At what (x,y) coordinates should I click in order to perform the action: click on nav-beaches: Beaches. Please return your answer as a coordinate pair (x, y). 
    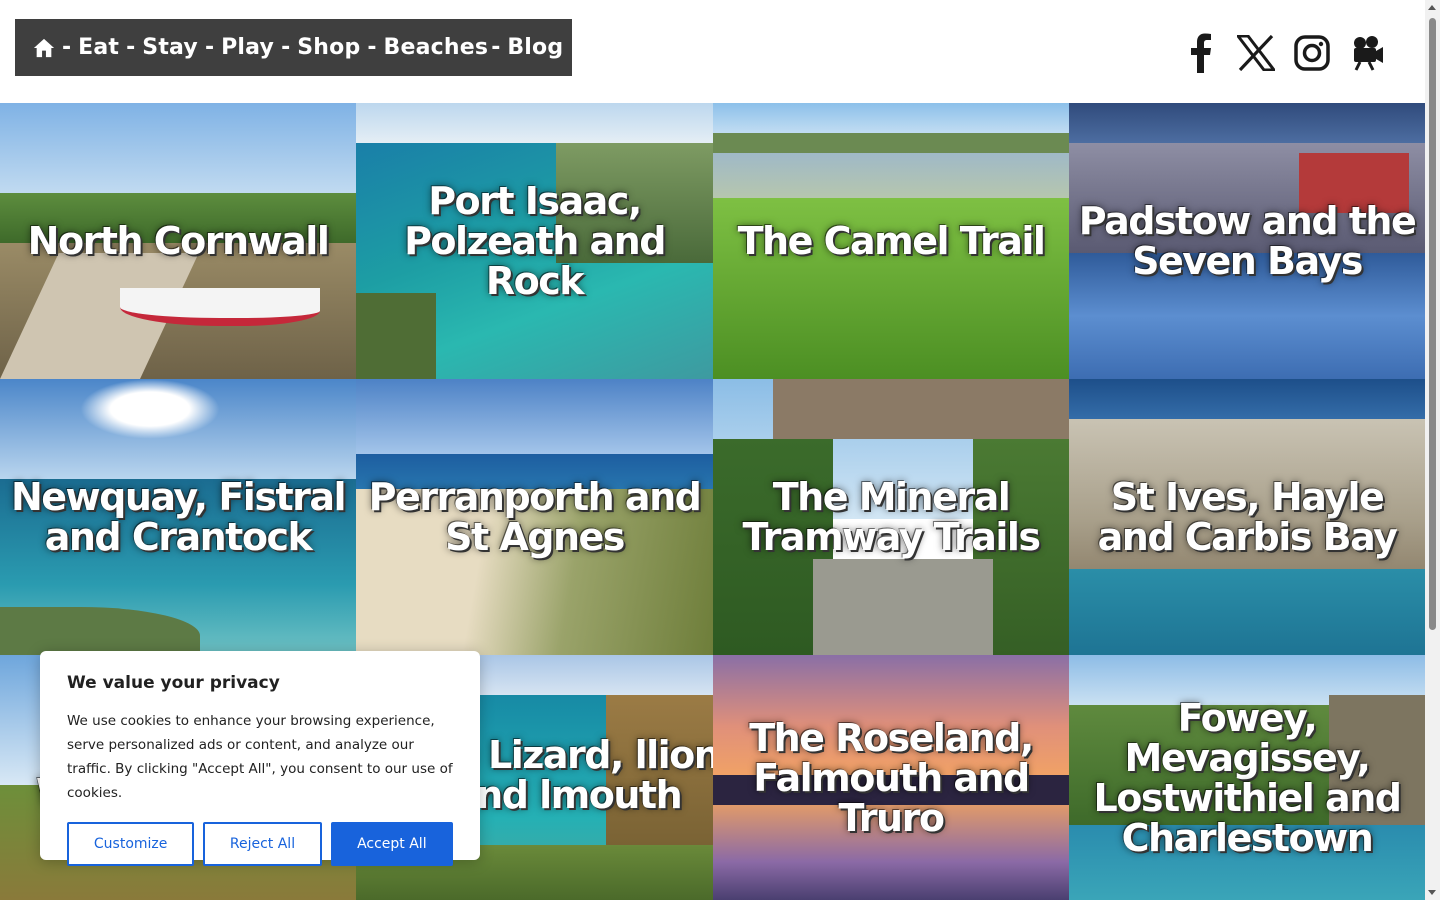
    Looking at the image, I should click on (436, 47).